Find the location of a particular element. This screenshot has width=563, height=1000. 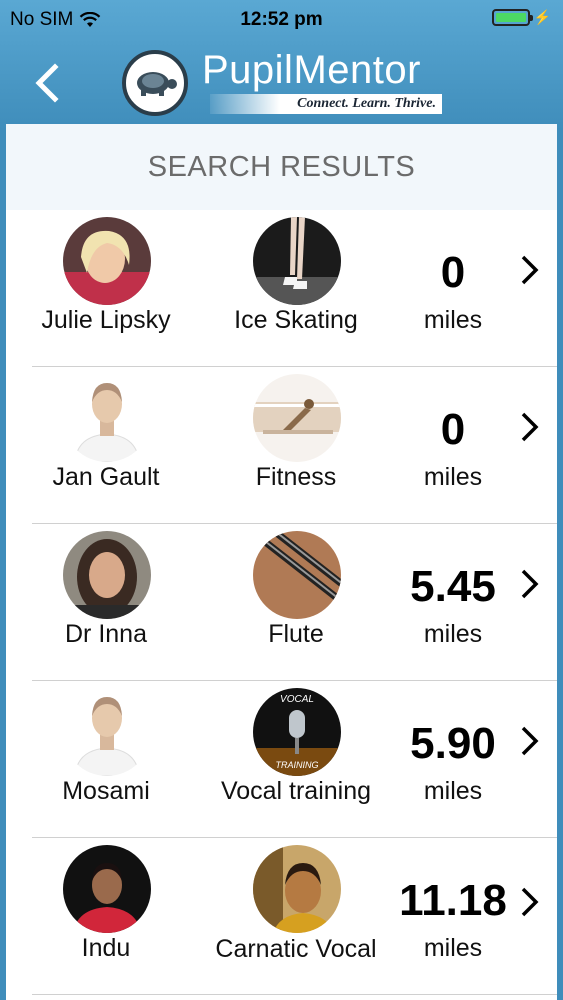

mentor-name: Dr Inna is located at coordinates (106, 634).